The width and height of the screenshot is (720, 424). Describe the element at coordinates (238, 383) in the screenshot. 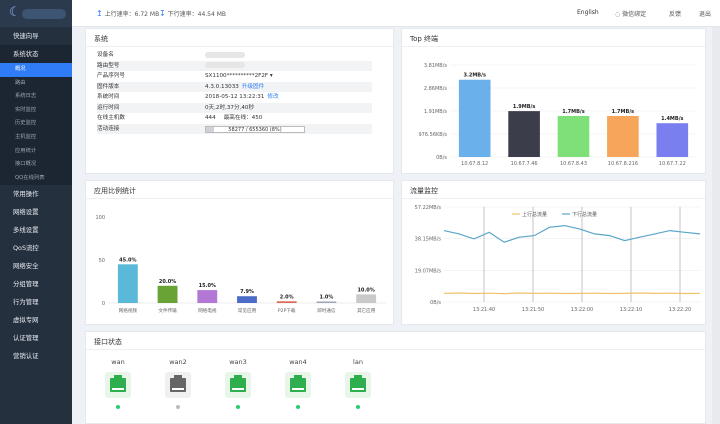

I see `interface-port: wan3` at that location.